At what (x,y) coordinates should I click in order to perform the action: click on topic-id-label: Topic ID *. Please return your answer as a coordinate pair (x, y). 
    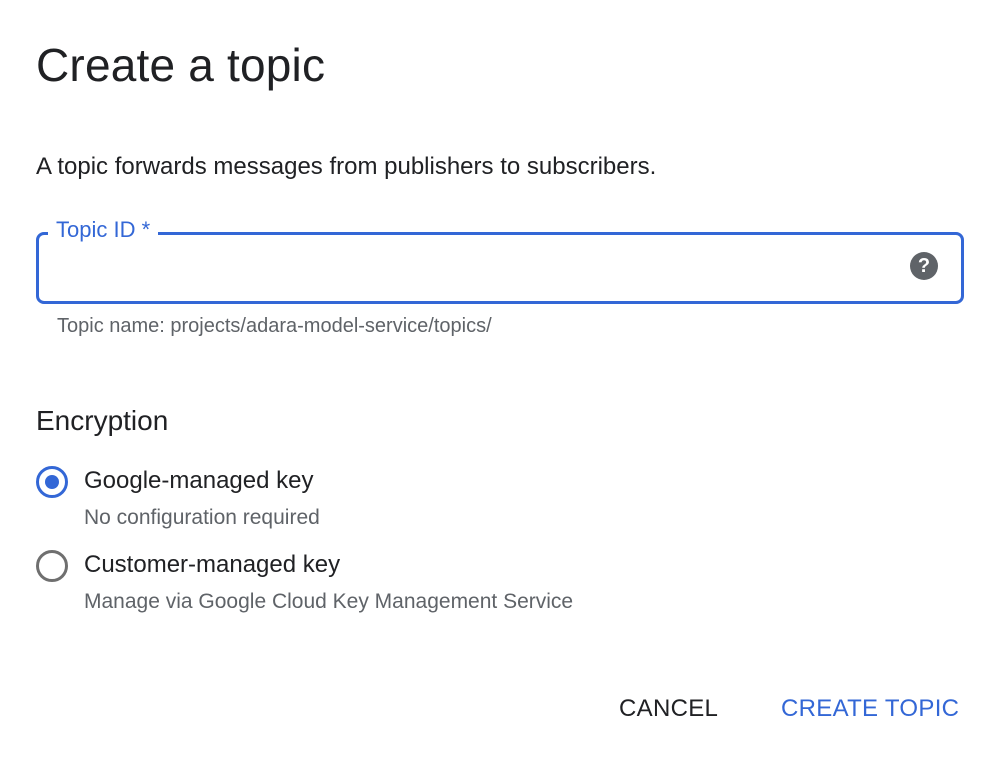
    Looking at the image, I should click on (103, 230).